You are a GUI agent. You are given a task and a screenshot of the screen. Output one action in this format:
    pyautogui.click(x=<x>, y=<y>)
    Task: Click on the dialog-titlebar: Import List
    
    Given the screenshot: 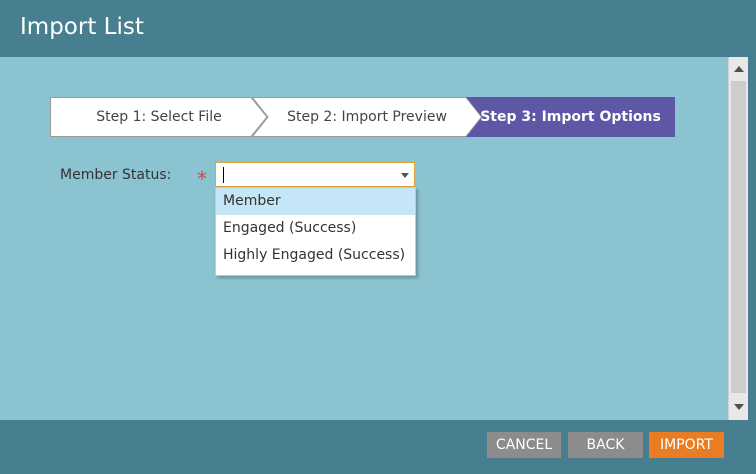 What is the action you would take?
    pyautogui.click(x=378, y=28)
    